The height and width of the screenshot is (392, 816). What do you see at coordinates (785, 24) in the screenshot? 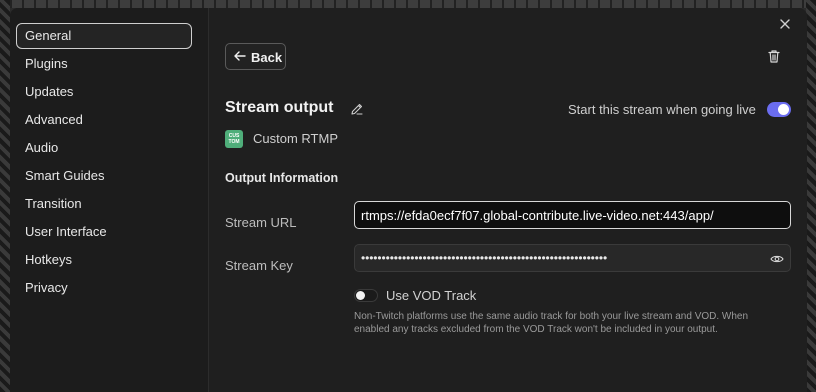
I see `close-icon` at bounding box center [785, 24].